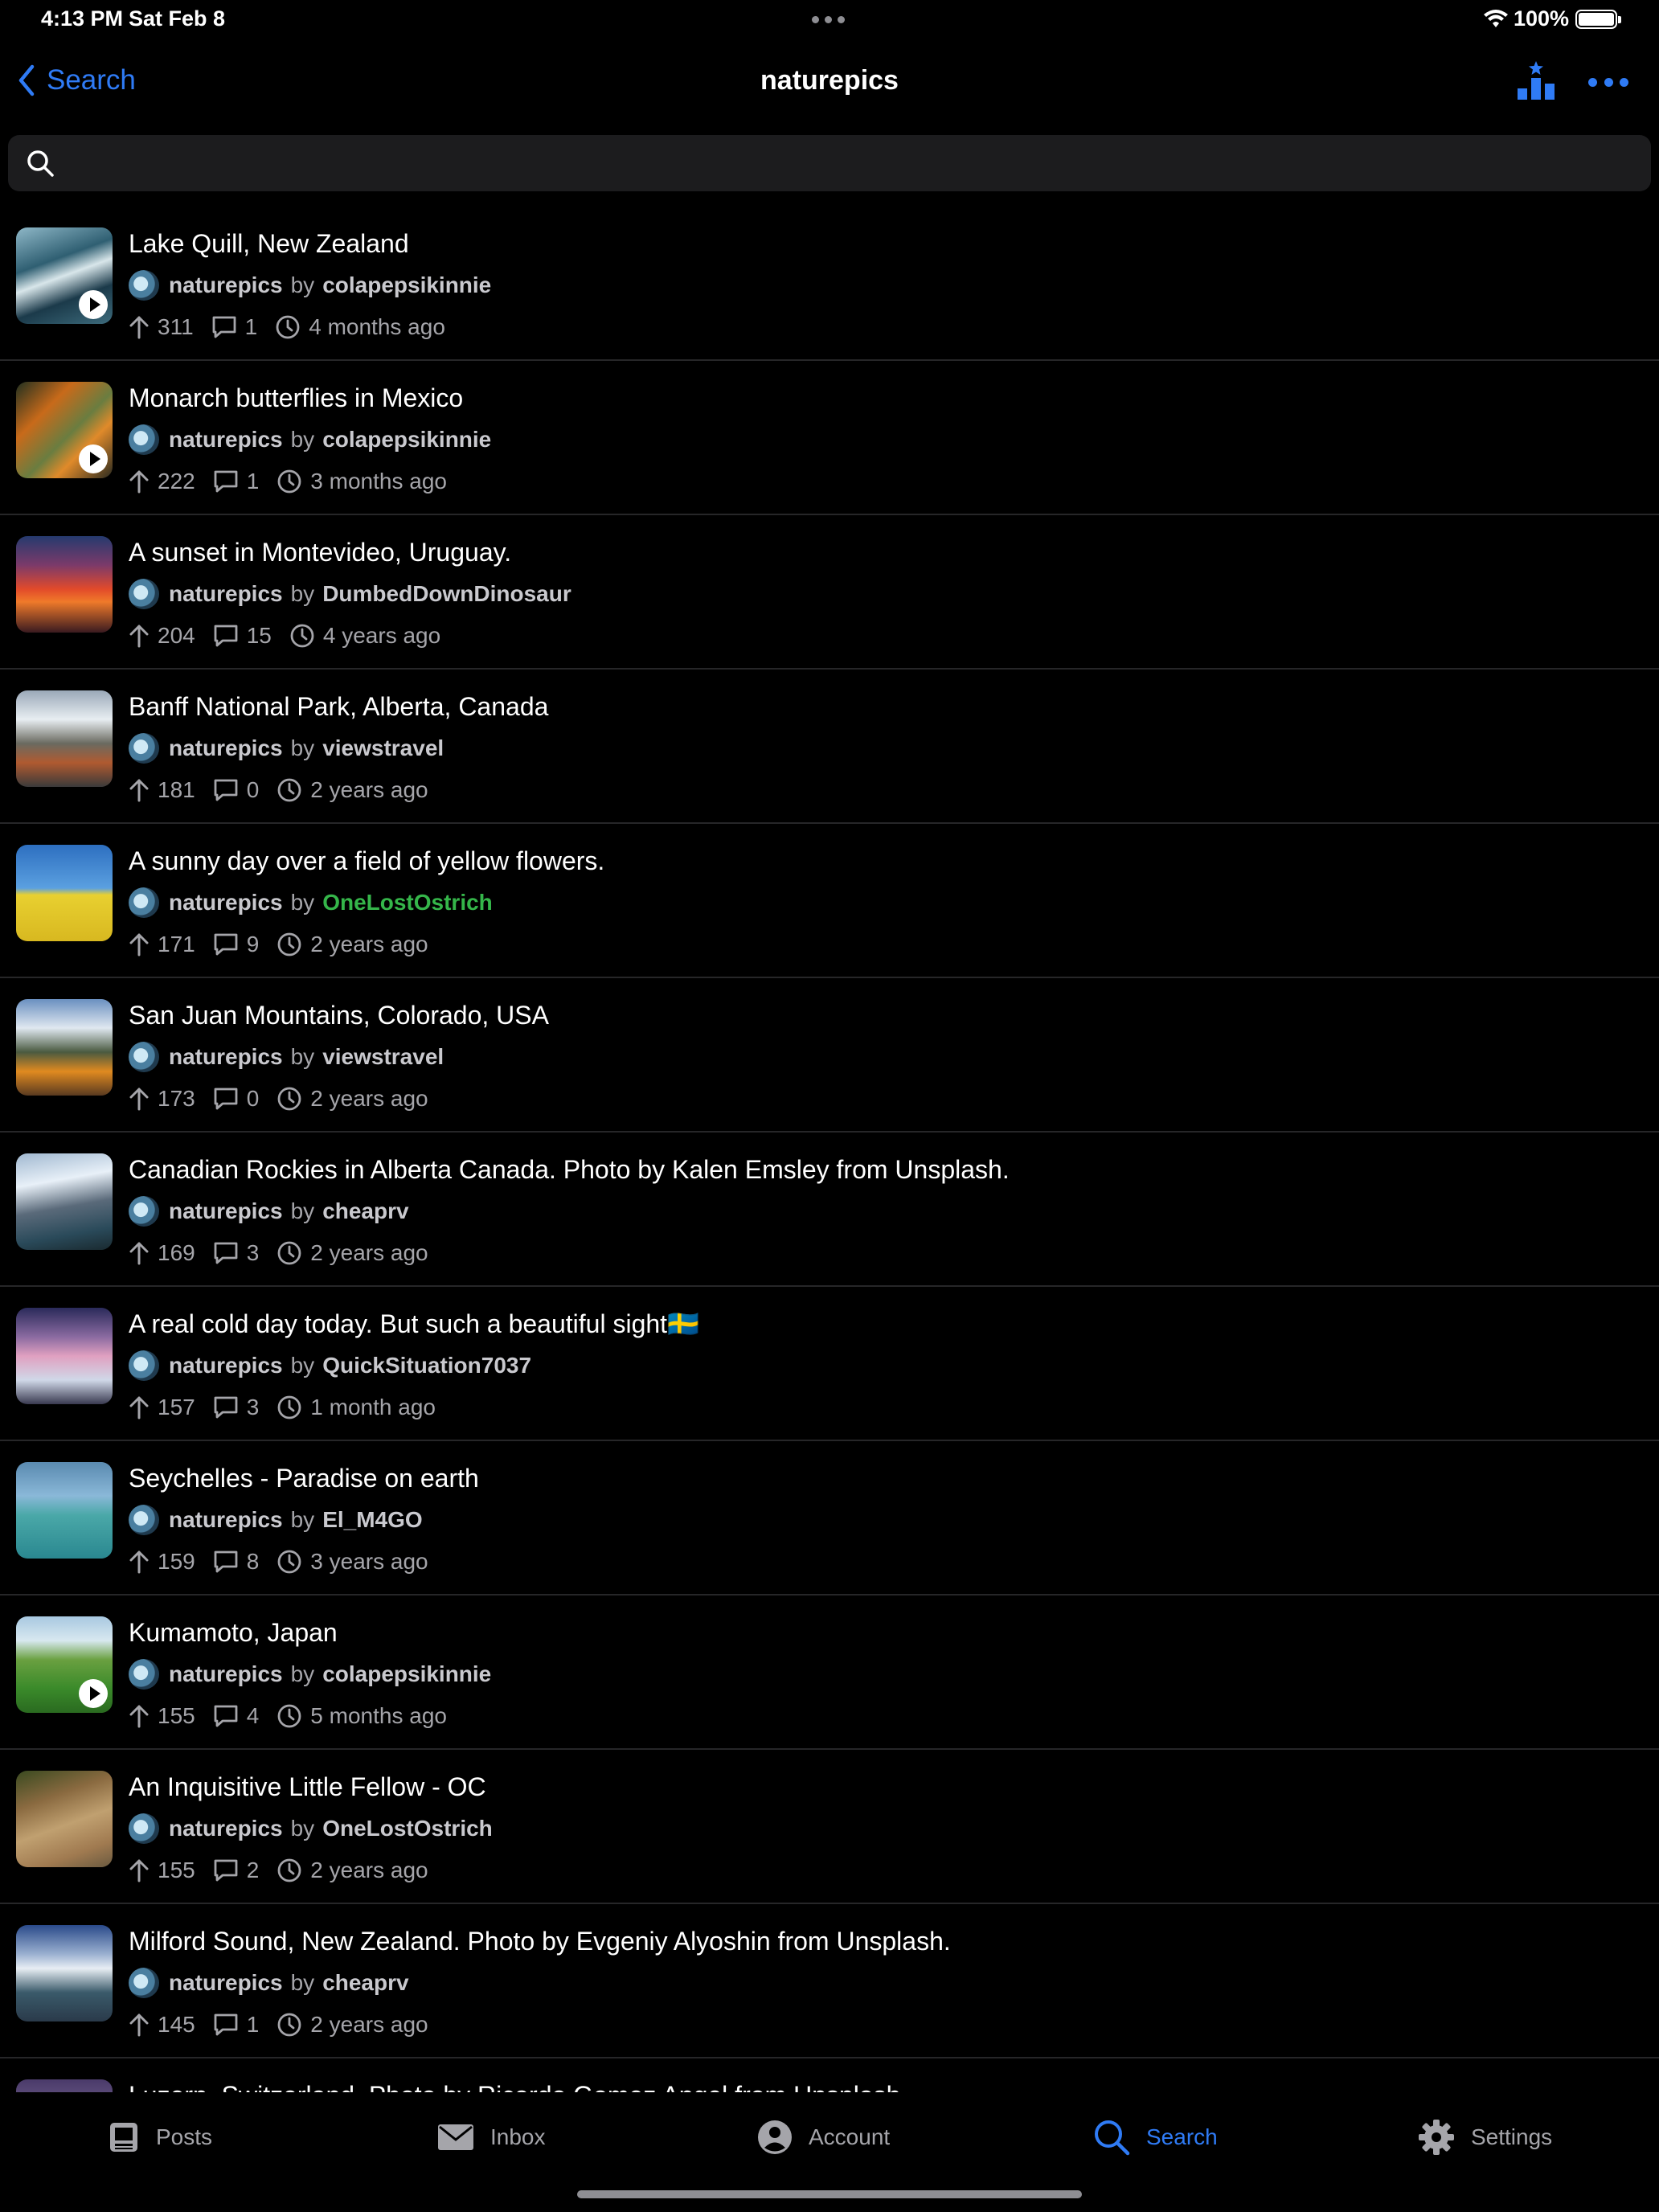 The height and width of the screenshot is (2212, 1659). What do you see at coordinates (162, 1407) in the screenshot?
I see `upvote-count: 157` at bounding box center [162, 1407].